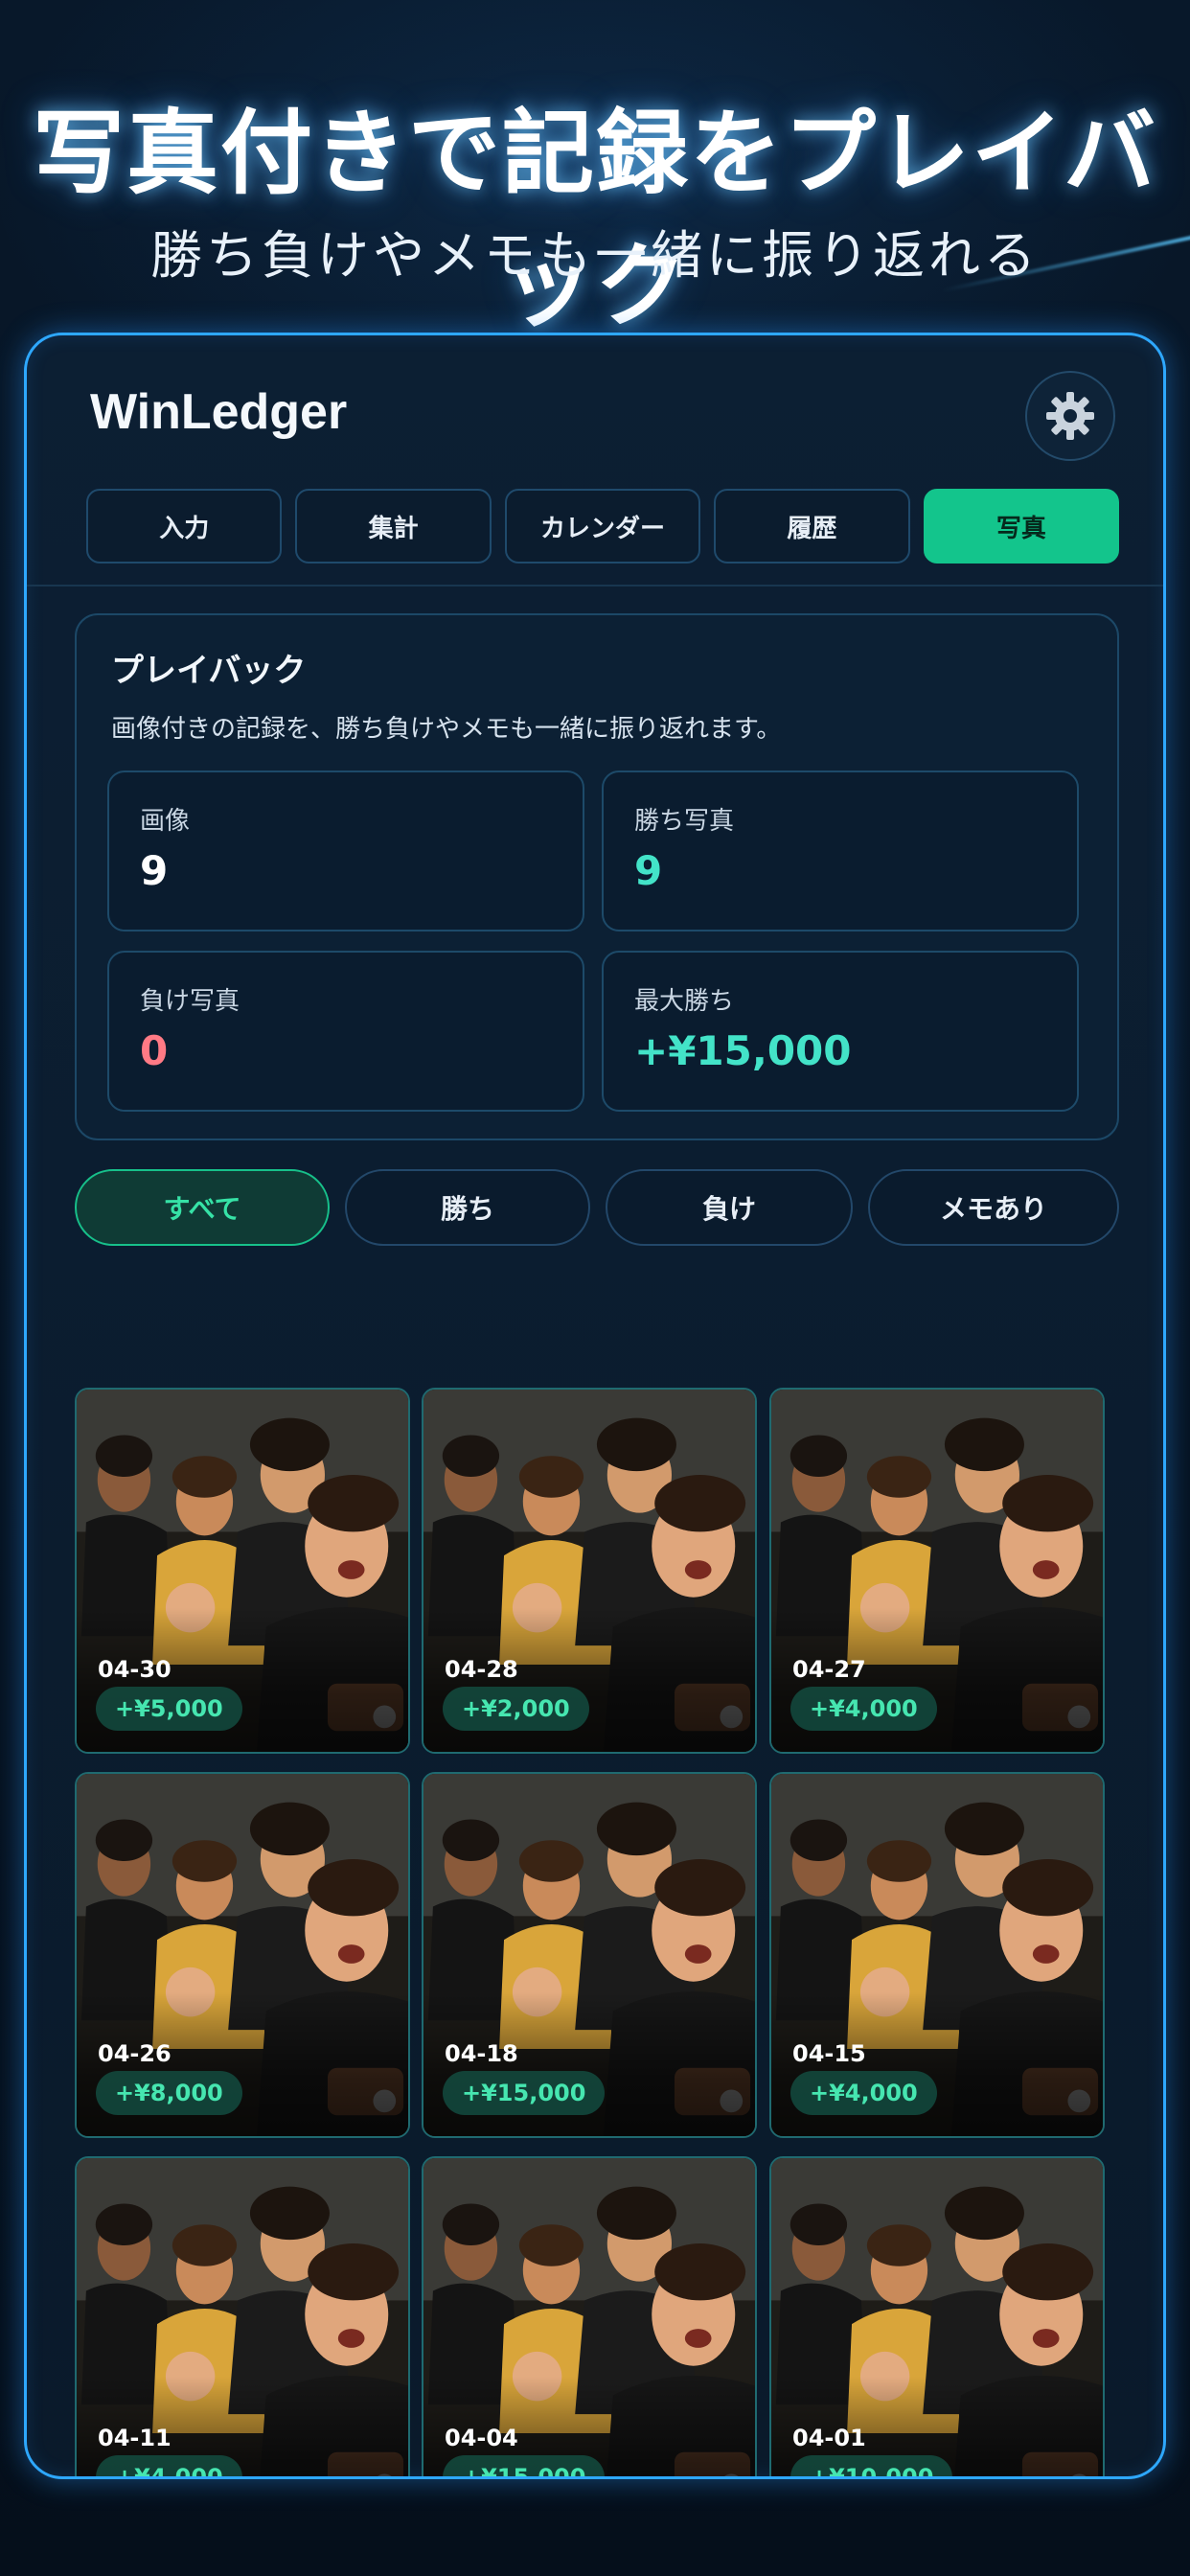 This screenshot has height=2576, width=1190. Describe the element at coordinates (743, 1050) in the screenshot. I see `stat-value: +¥15,000` at that location.